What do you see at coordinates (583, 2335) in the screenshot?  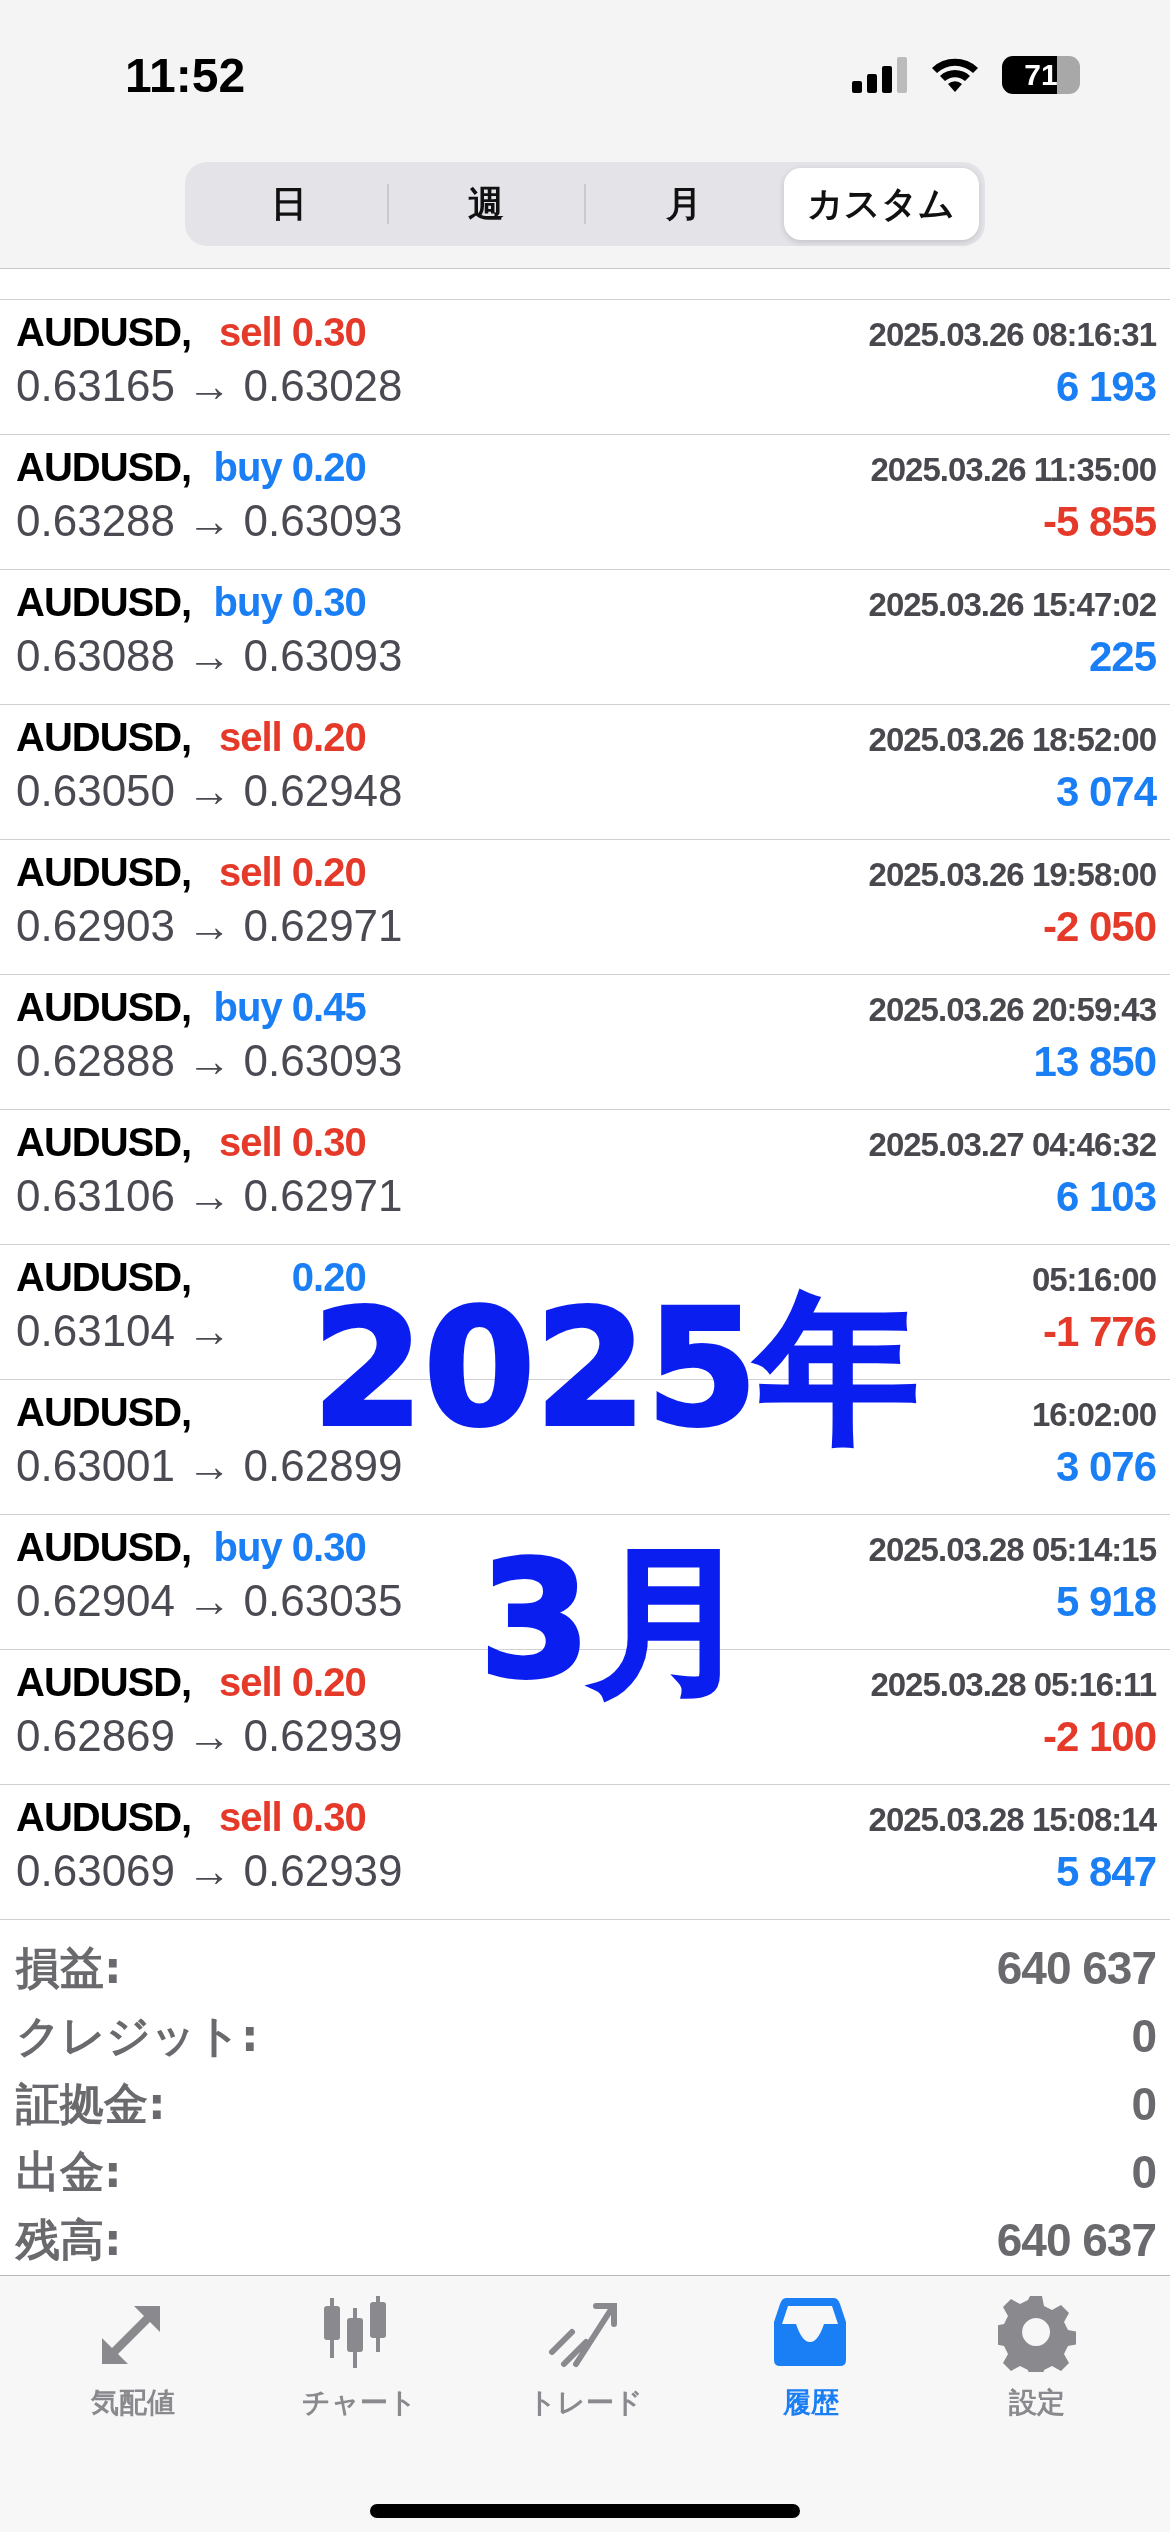 I see `trend-icon` at bounding box center [583, 2335].